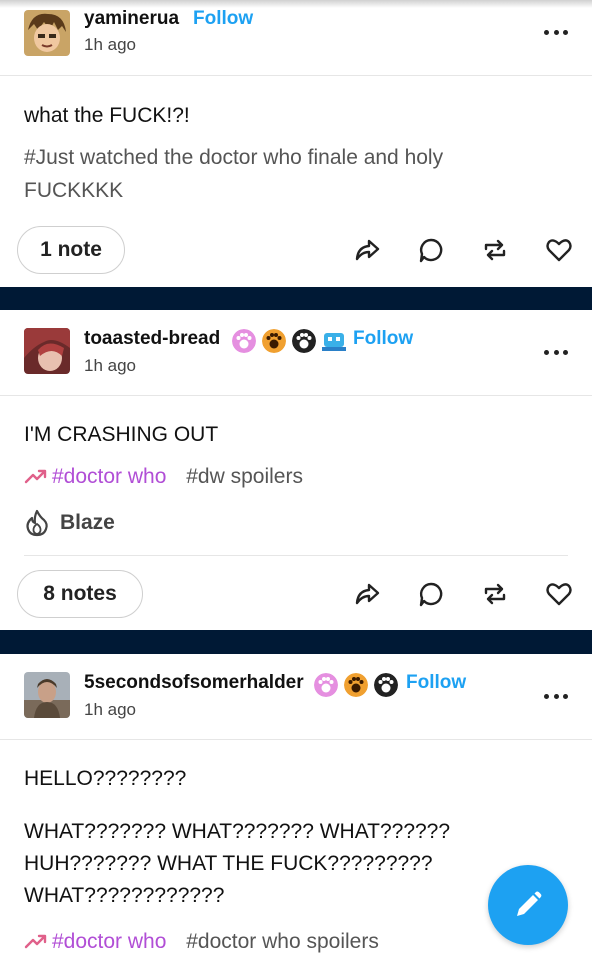 The height and width of the screenshot is (960, 592). Describe the element at coordinates (282, 941) in the screenshot. I see `tag-link: #doctor who spoilers` at that location.